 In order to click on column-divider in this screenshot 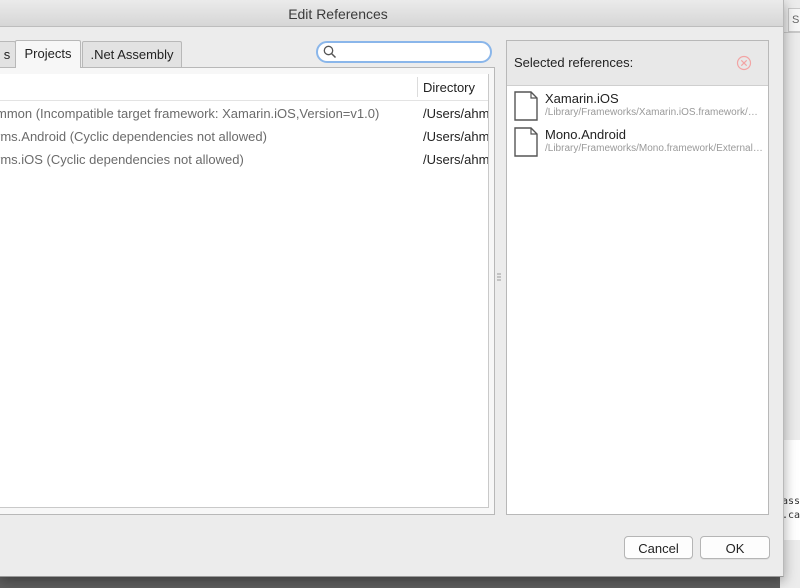, I will do `click(417, 87)`.